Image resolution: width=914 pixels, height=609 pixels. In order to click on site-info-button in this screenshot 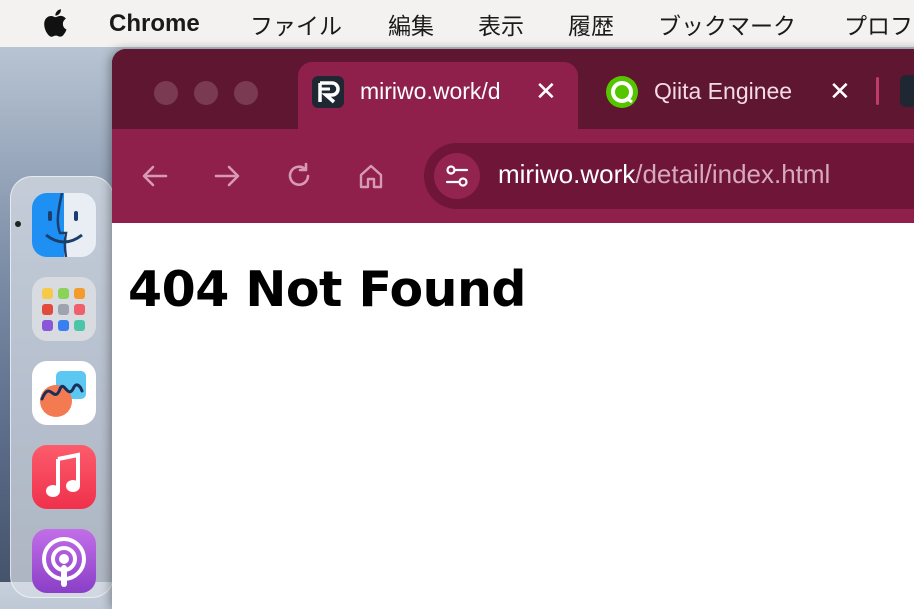, I will do `click(457, 176)`.